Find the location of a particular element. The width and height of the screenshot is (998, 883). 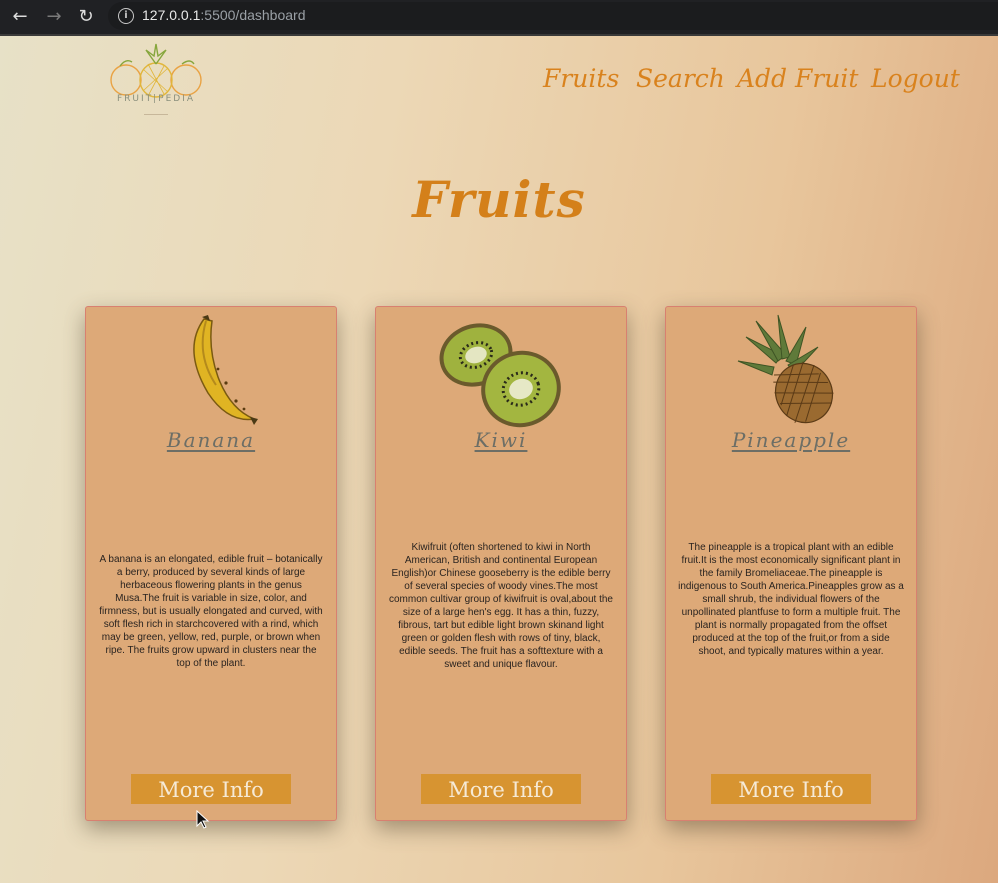

forward-arrow-icon: → is located at coordinates (54, 17).